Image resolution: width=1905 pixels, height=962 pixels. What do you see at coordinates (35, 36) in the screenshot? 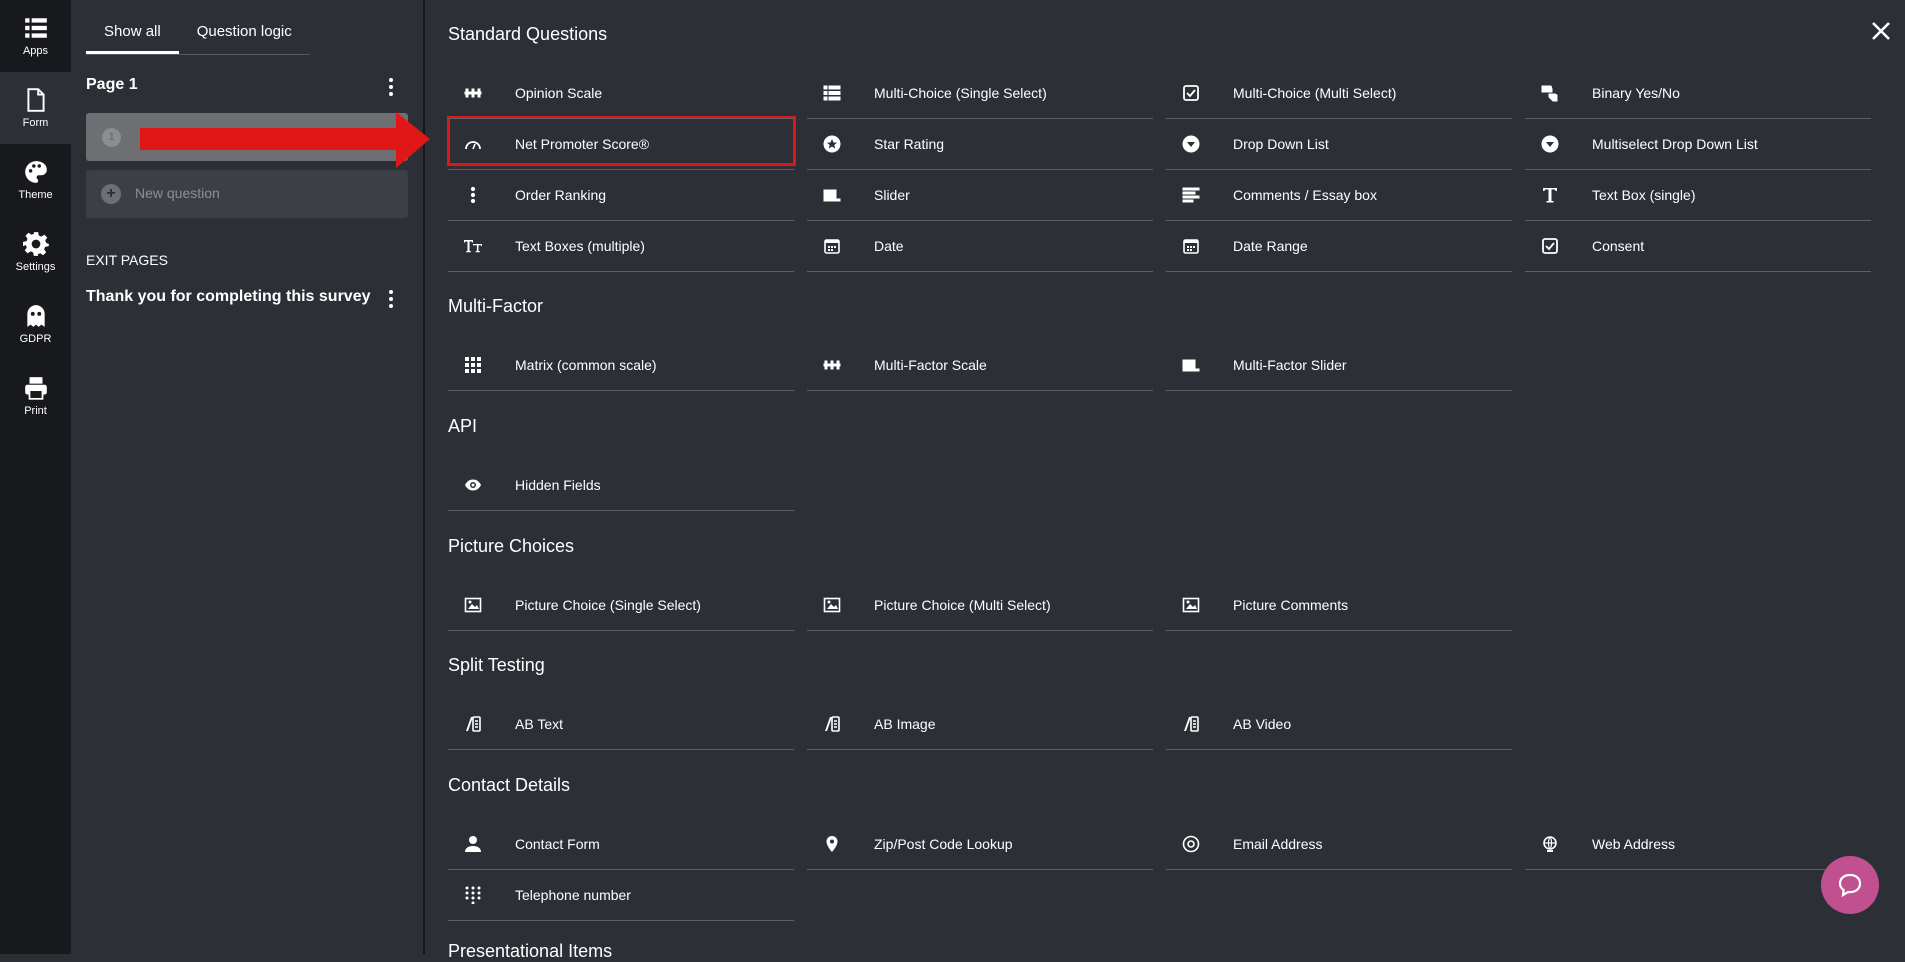
I see `rail-item-apps: Apps` at bounding box center [35, 36].